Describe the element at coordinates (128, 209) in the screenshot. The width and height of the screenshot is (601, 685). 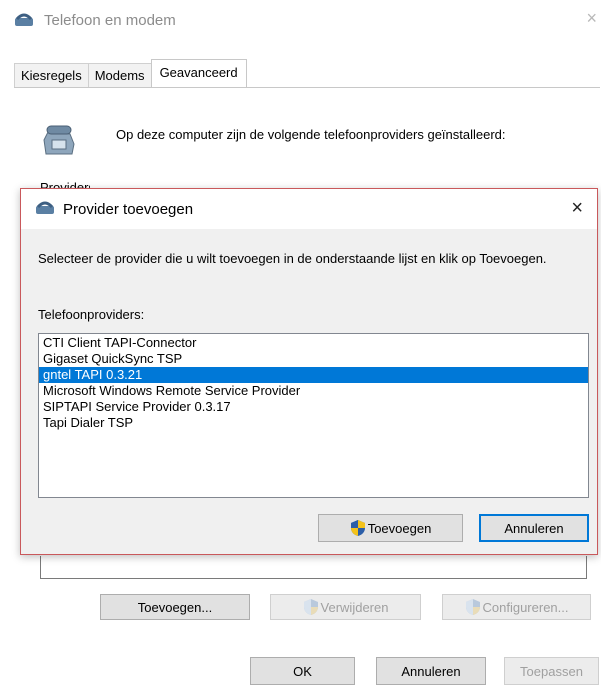
I see `dialog-title: Provider toevoegen` at that location.